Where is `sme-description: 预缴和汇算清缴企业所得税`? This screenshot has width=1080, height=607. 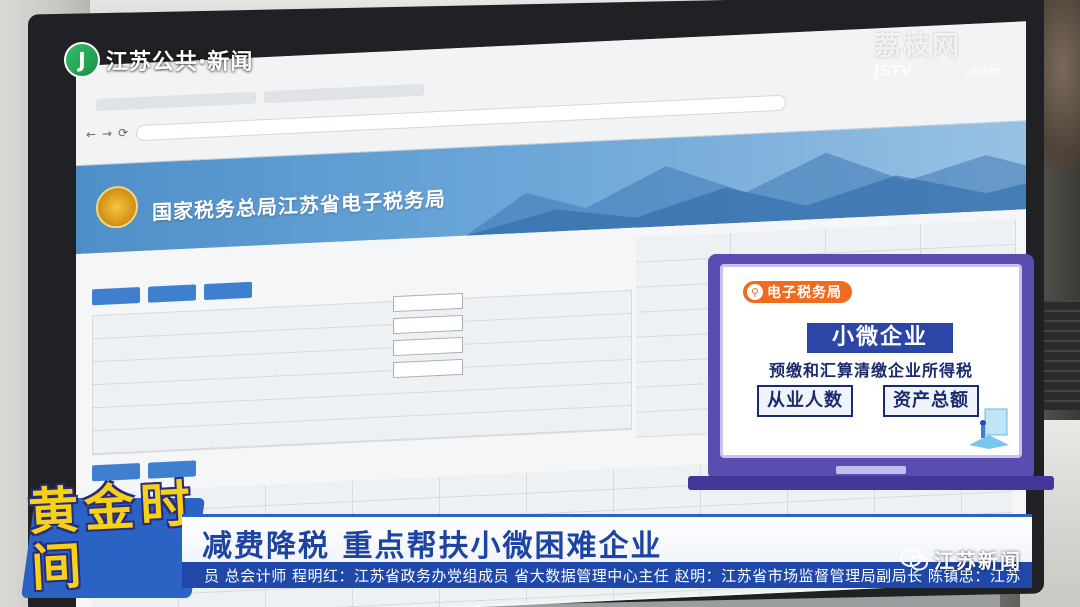 sme-description: 预缴和汇算清缴企业所得税 is located at coordinates (870, 370).